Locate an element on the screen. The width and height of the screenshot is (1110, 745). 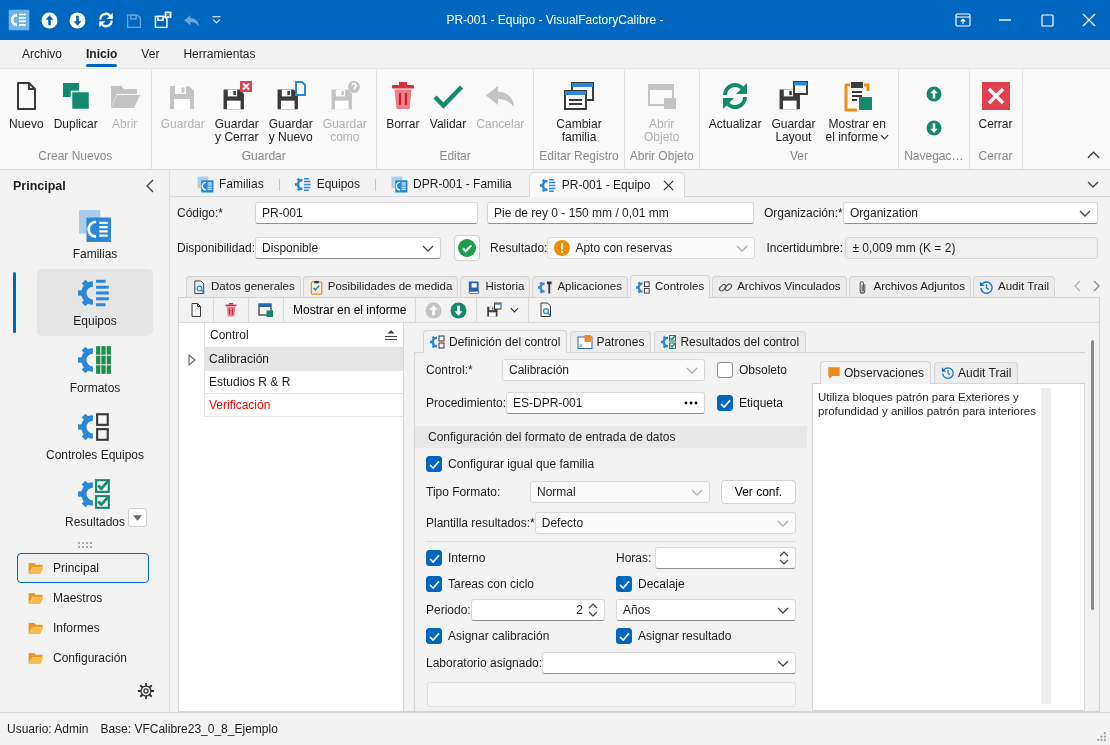
assign-result-checkbox is located at coordinates (624, 636).